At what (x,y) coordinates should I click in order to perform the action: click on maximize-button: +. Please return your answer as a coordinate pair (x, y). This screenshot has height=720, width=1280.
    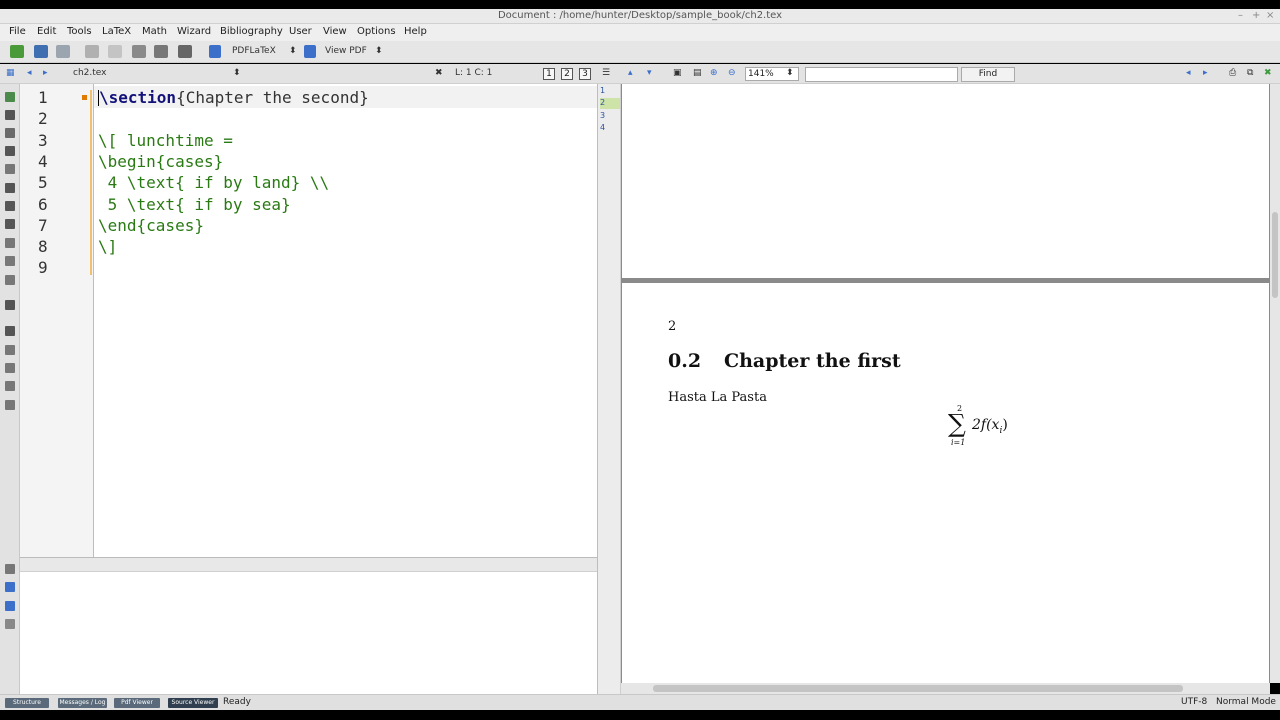
    Looking at the image, I should click on (1256, 15).